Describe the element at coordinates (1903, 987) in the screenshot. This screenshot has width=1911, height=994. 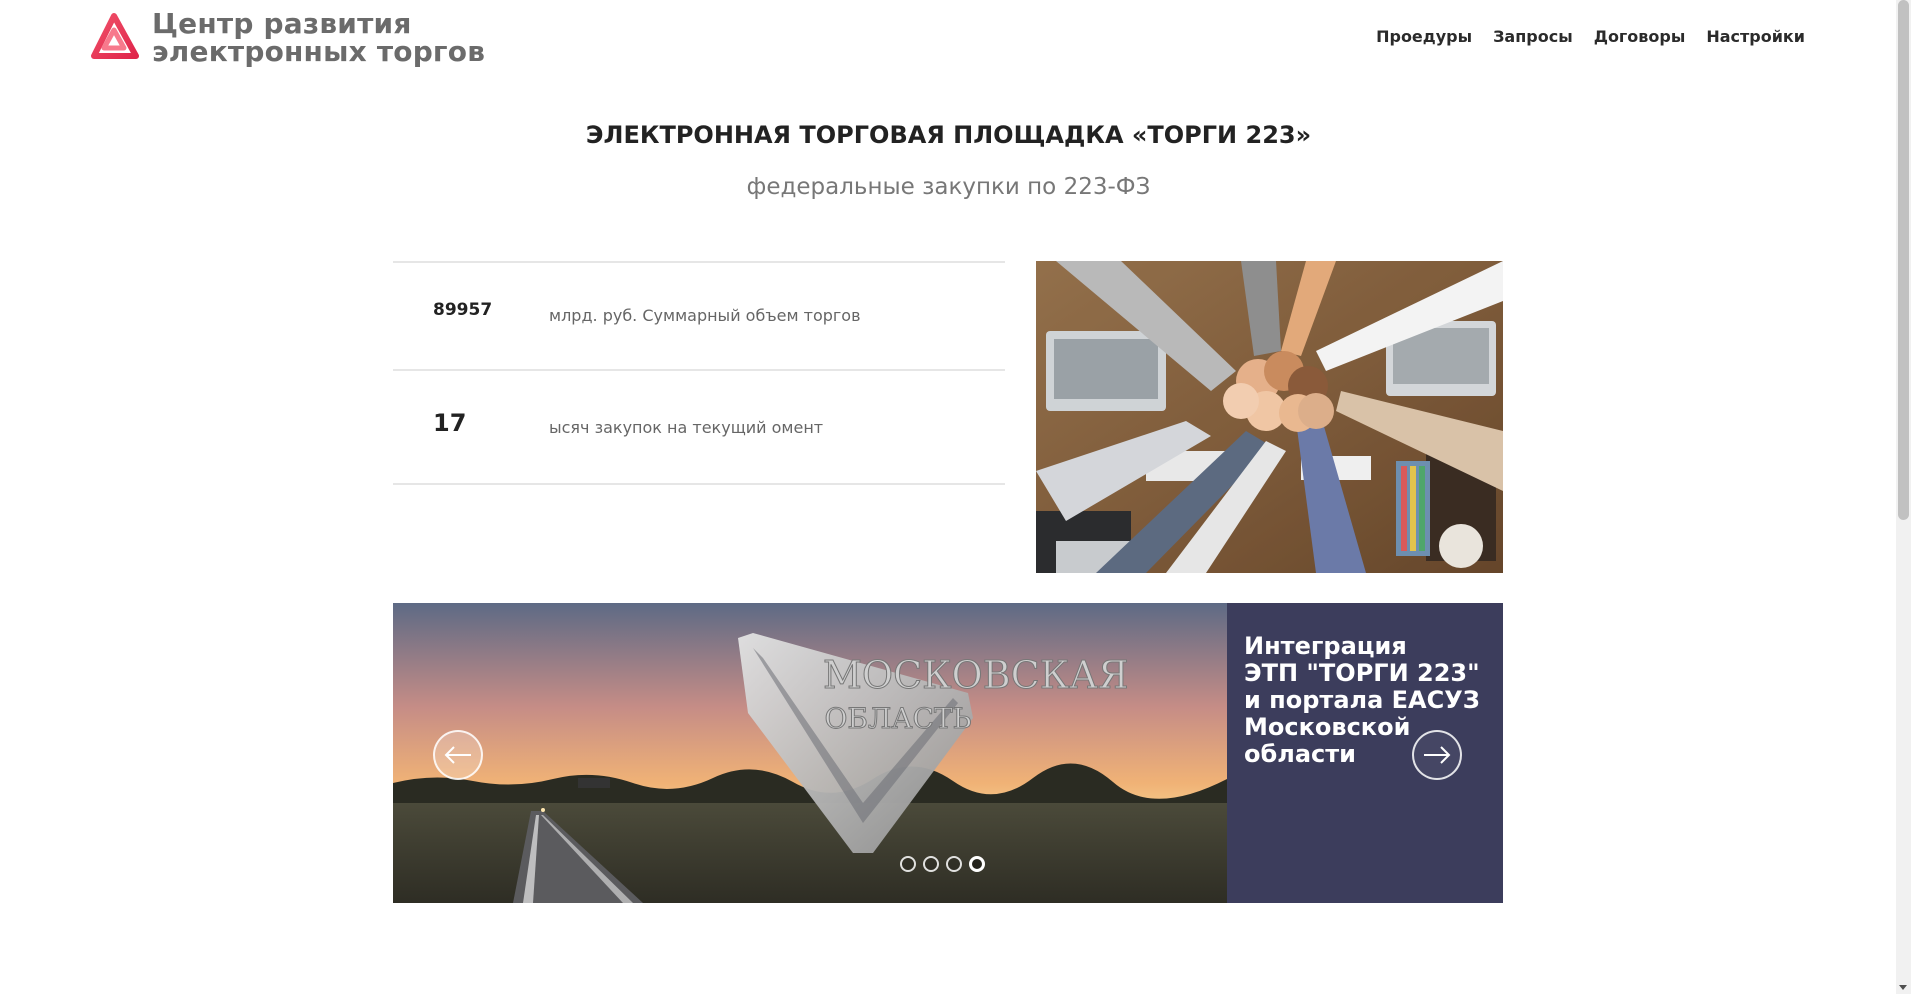
I see `scroll-down-arrow-icon` at that location.